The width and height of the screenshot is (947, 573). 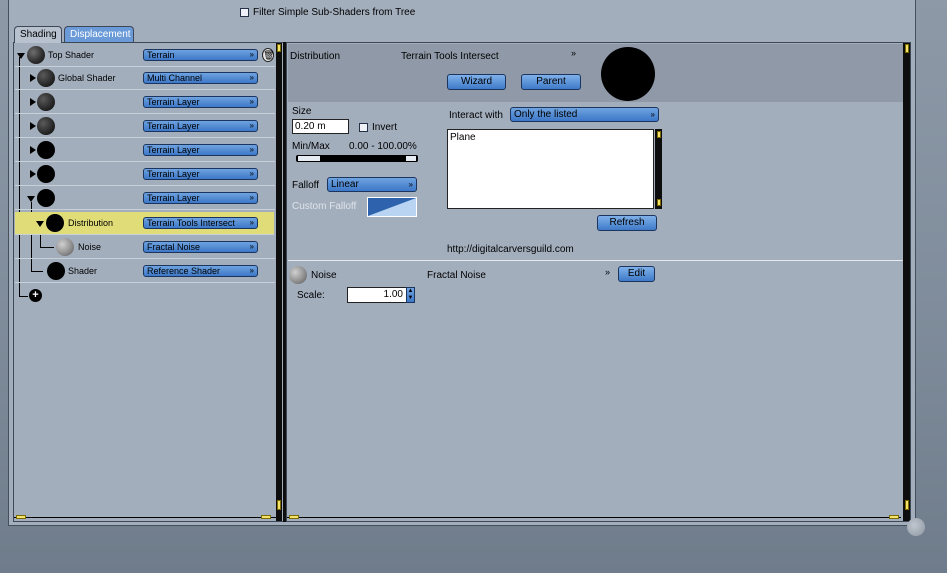 I want to click on filter-option: Filter Simple Sub-Shaders from Tree, so click(x=327, y=12).